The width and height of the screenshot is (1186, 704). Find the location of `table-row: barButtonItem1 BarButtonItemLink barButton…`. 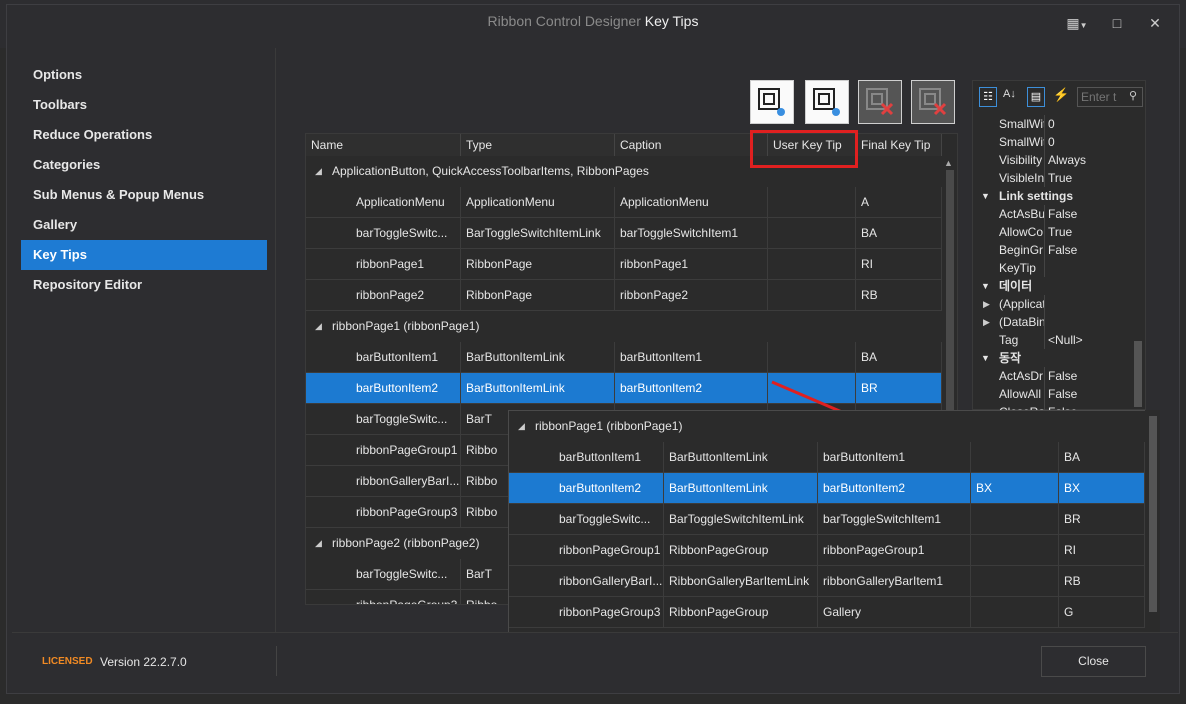

table-row: barButtonItem1 BarButtonItemLink barButton… is located at coordinates (827, 457).